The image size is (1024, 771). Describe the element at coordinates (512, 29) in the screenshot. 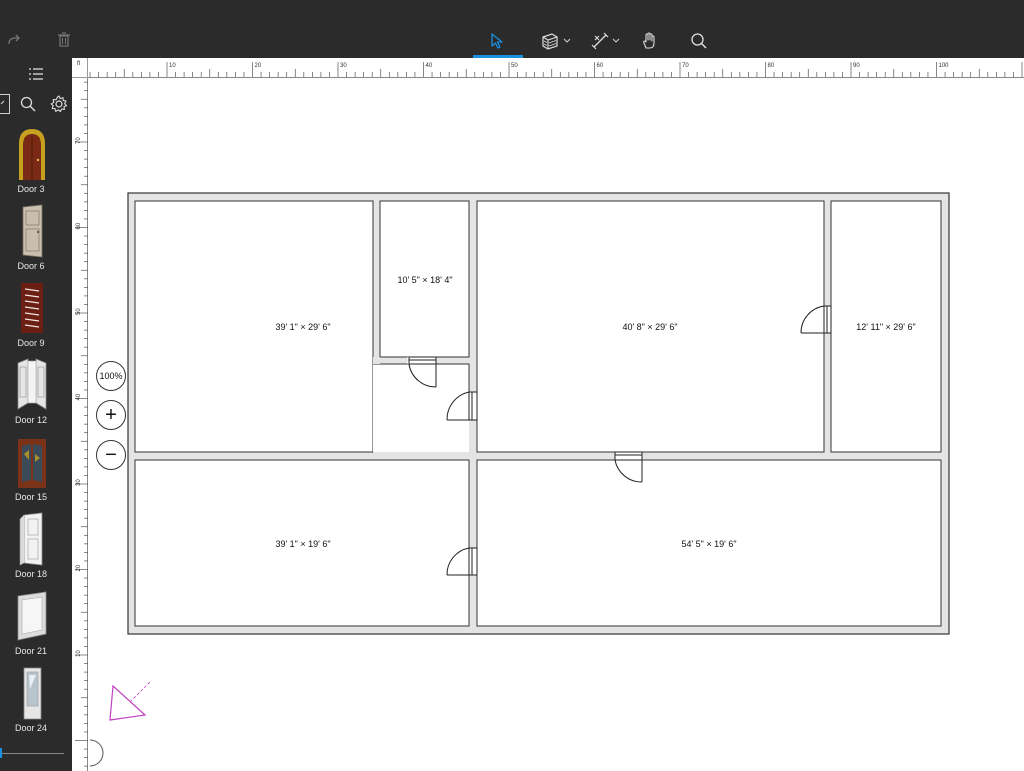

I see `top-toolbar` at that location.